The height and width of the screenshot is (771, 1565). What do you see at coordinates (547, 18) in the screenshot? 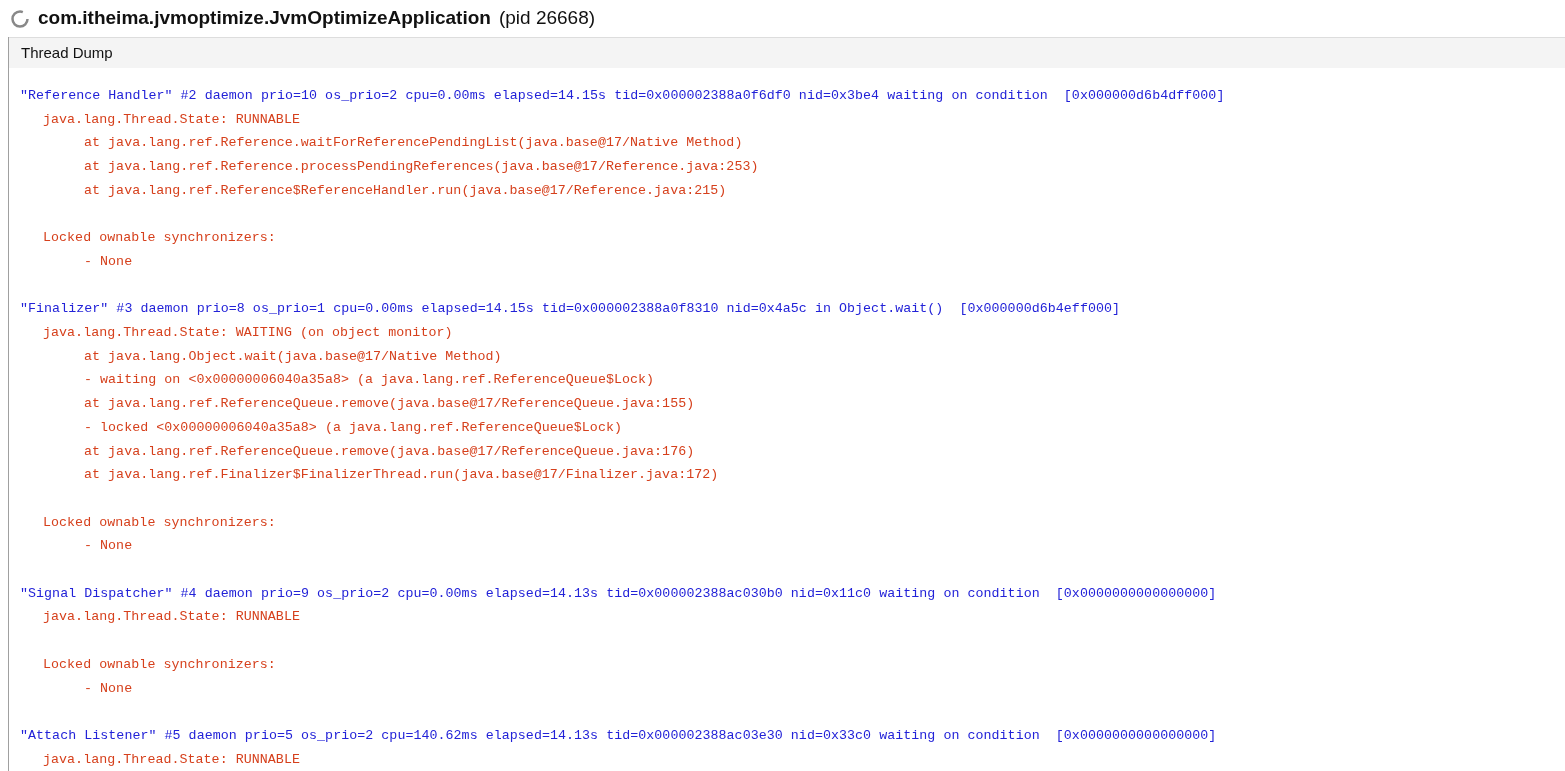
I see `process-id: (pid 26668)` at bounding box center [547, 18].